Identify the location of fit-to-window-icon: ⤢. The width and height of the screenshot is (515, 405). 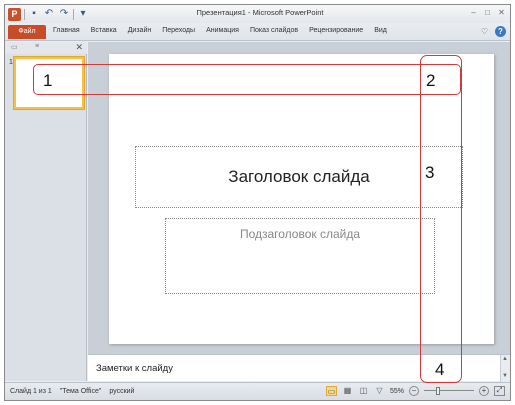
(499, 391).